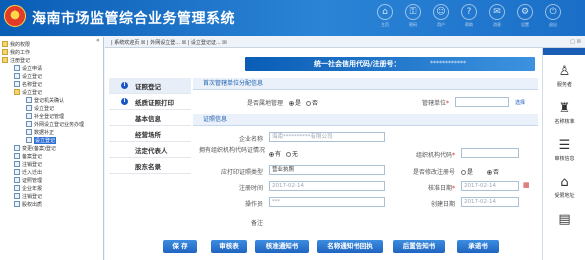 The height and width of the screenshot is (260, 585). What do you see at coordinates (32, 76) in the screenshot?
I see `tree-item-label: 设立登记` at bounding box center [32, 76].